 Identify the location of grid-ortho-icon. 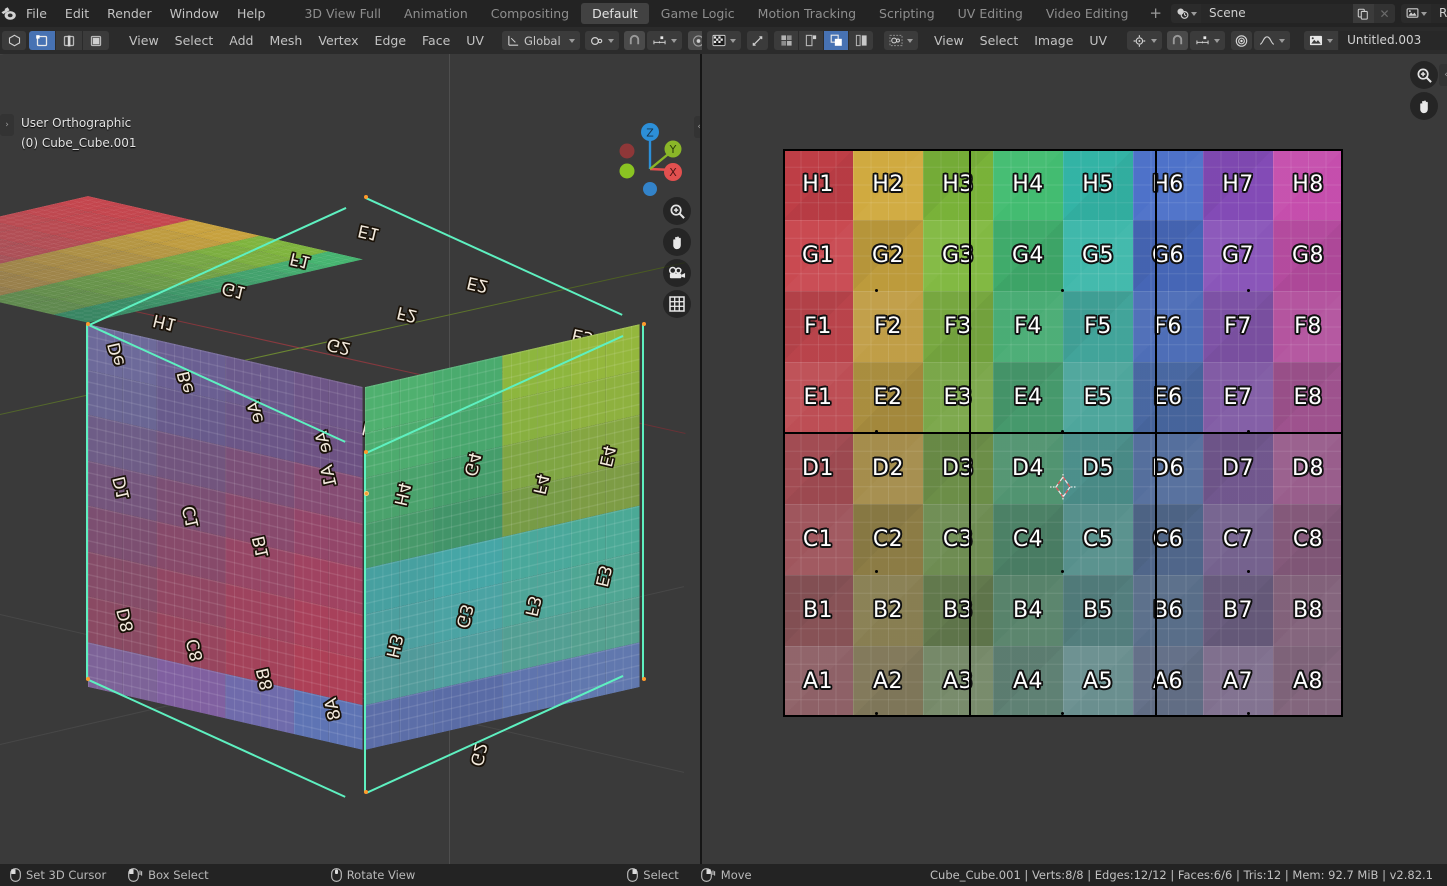
(677, 304).